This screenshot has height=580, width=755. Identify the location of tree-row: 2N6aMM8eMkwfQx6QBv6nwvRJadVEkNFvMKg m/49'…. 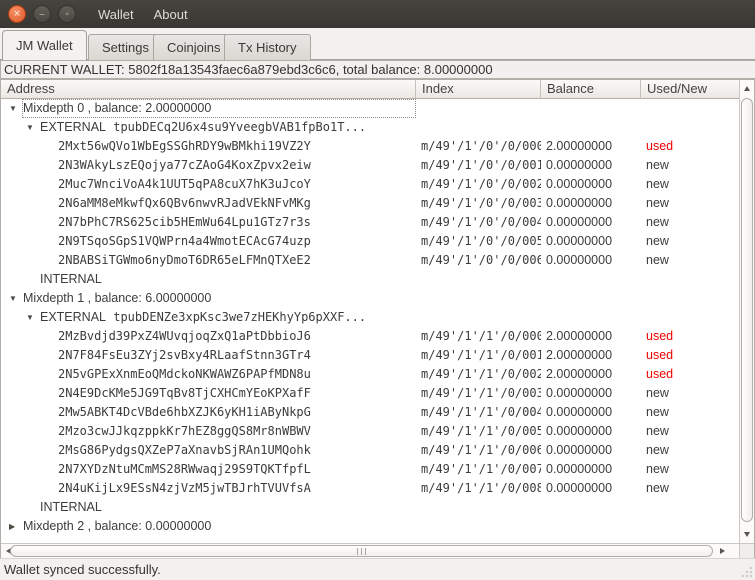
(370, 203).